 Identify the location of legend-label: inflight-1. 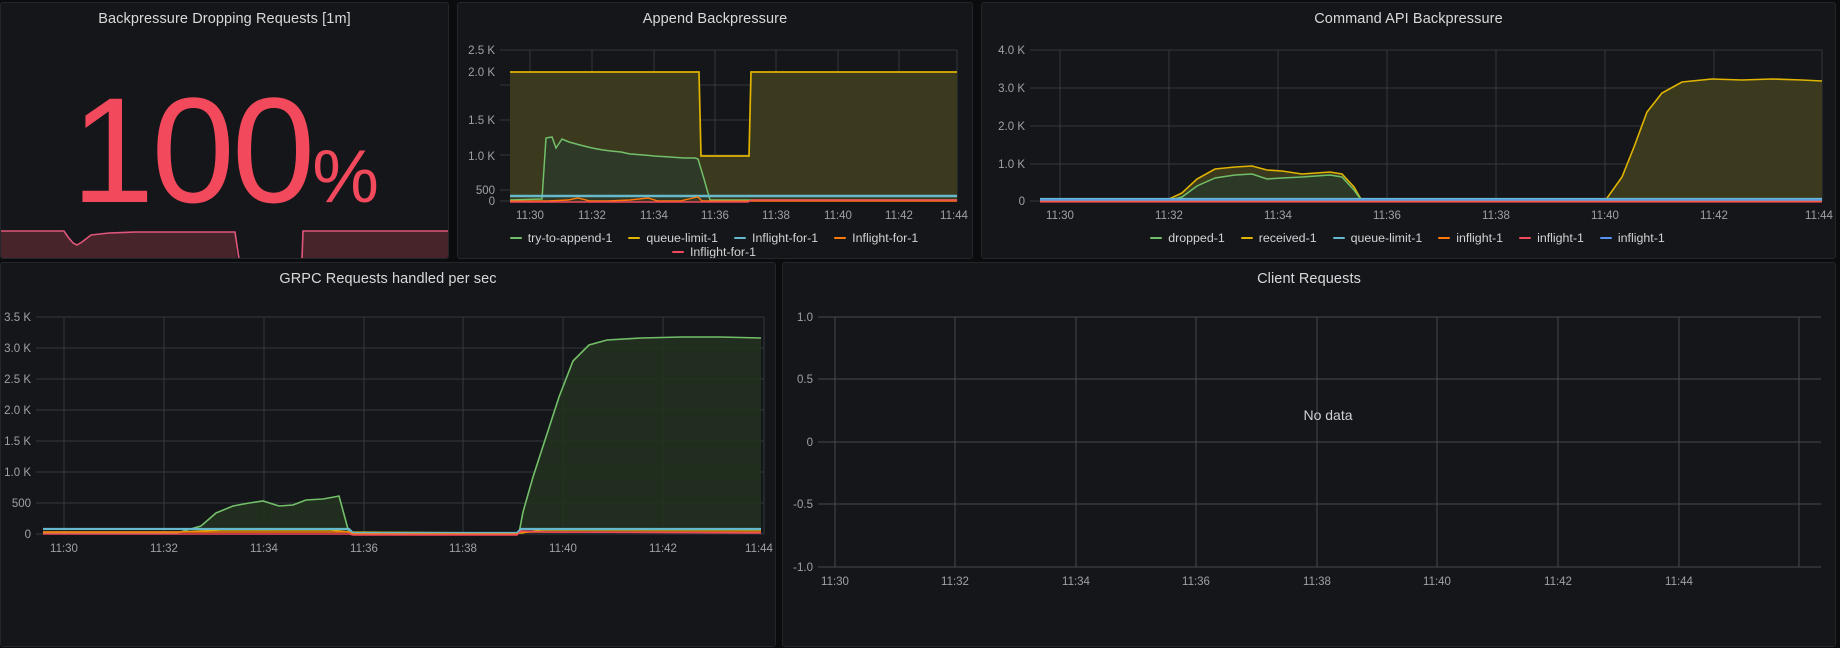
(1641, 238).